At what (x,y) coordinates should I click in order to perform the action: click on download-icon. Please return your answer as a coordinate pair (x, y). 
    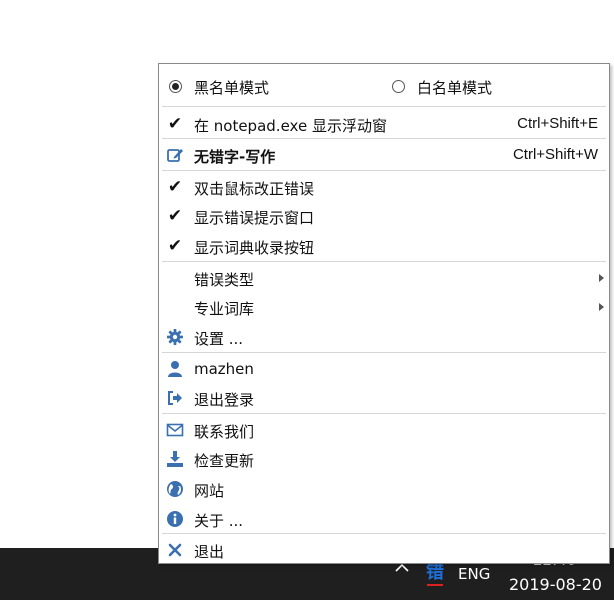
    Looking at the image, I should click on (175, 459).